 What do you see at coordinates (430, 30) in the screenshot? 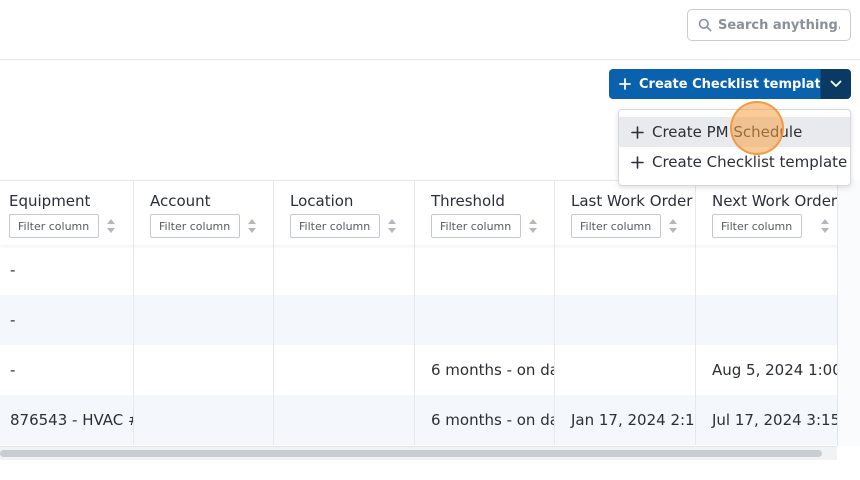
I see `top-bar` at bounding box center [430, 30].